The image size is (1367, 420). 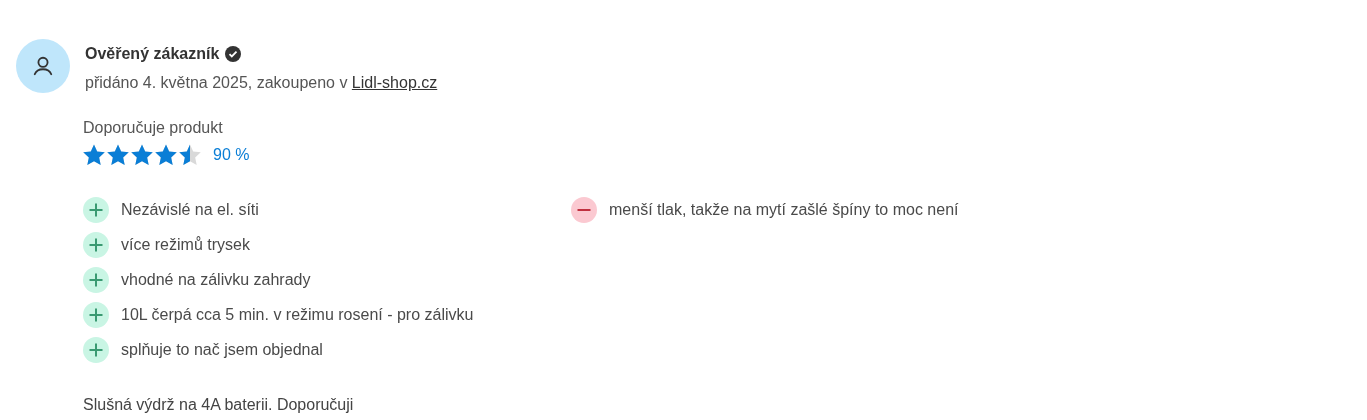 What do you see at coordinates (784, 209) in the screenshot?
I see `con-text: menší tlak, takže na mytí zašlé špíny to moc není` at bounding box center [784, 209].